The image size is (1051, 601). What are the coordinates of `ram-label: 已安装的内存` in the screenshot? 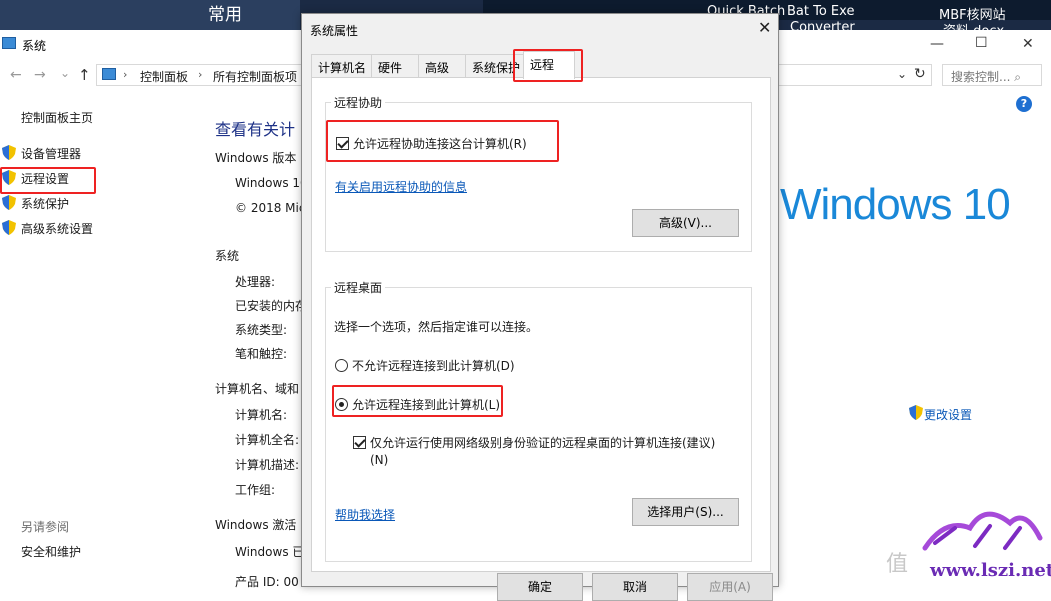 It's located at (271, 306).